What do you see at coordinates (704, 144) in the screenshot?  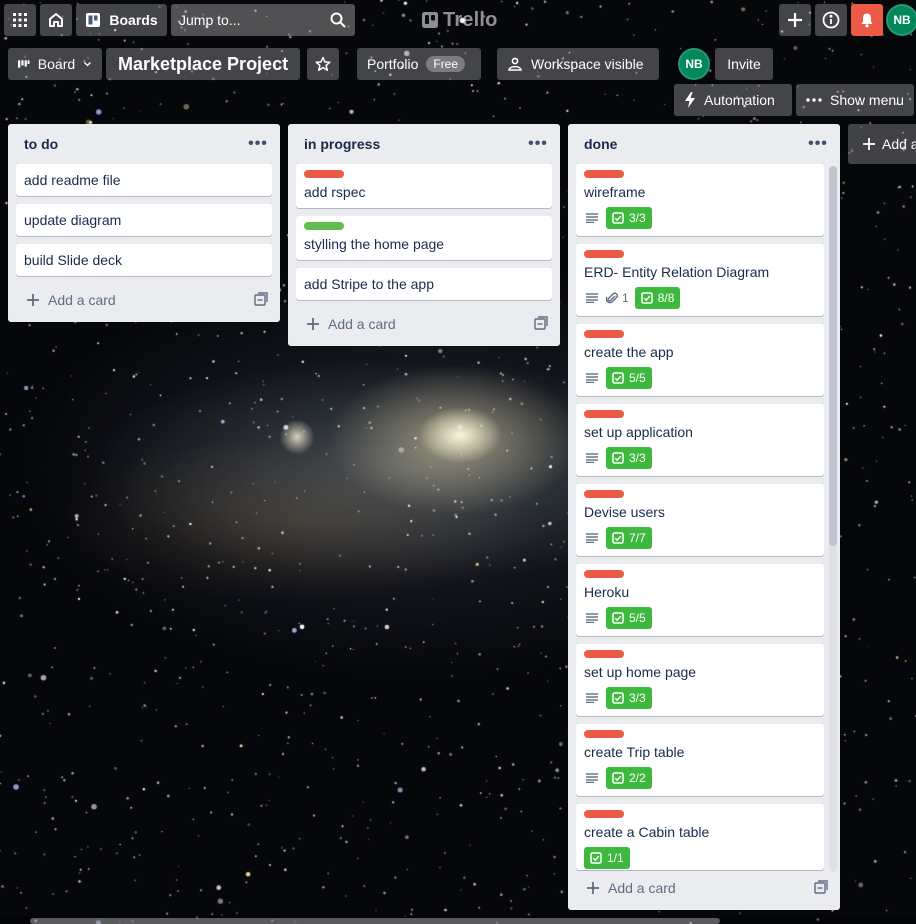 I see `list-header: done •••` at bounding box center [704, 144].